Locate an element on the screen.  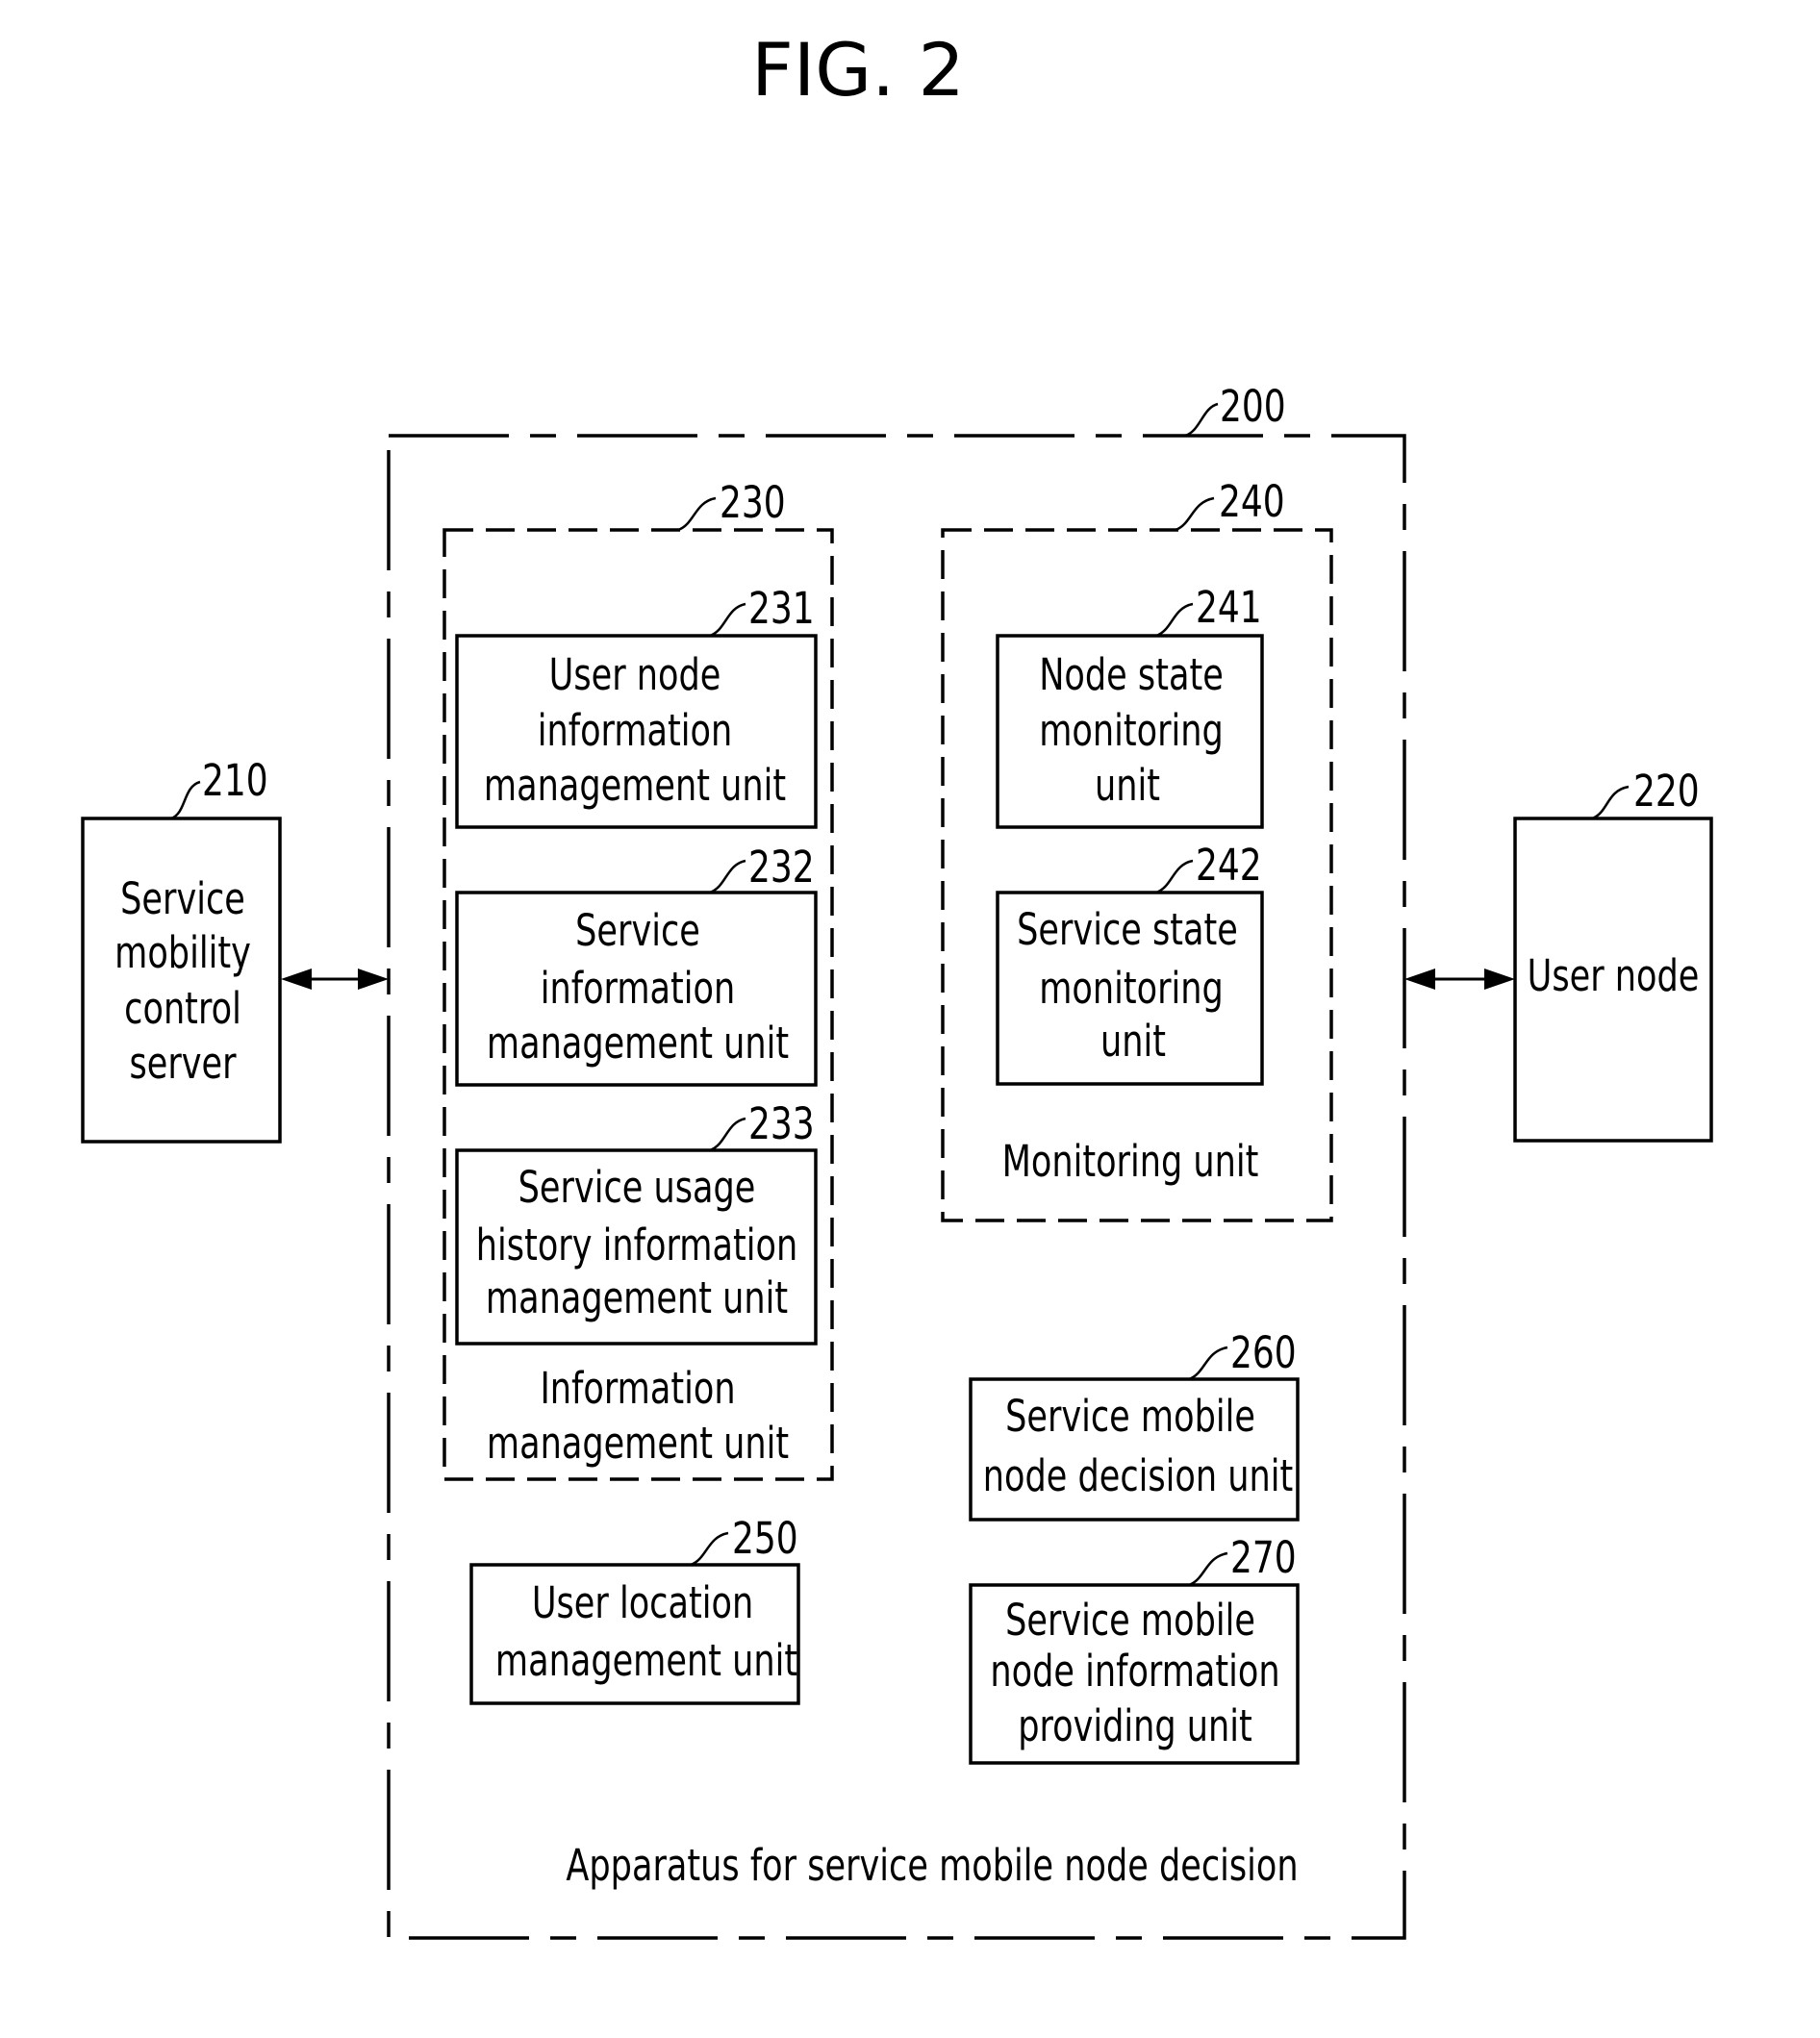
box-text-line: User location is located at coordinates (643, 1603).